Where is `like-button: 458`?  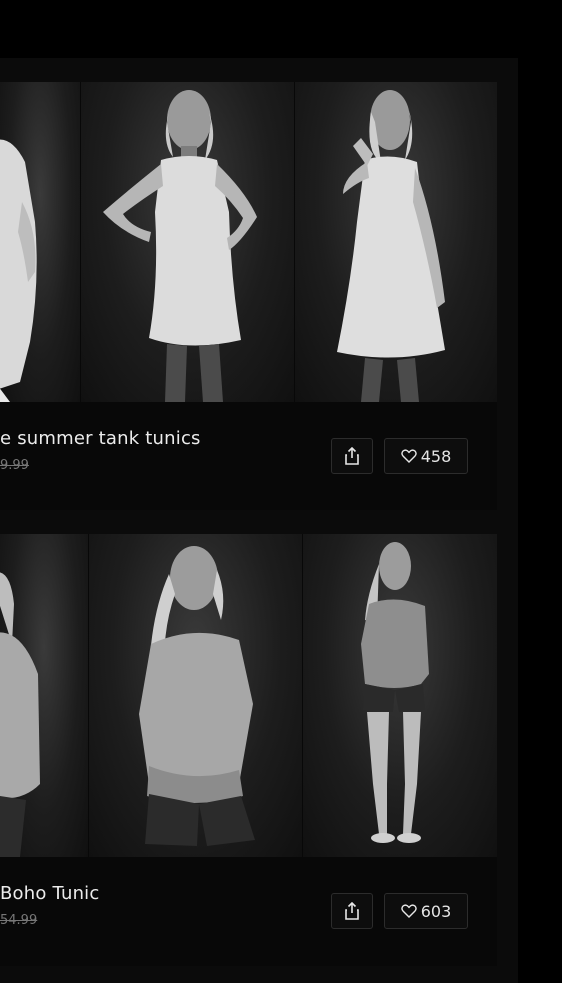
like-button: 458 is located at coordinates (426, 456).